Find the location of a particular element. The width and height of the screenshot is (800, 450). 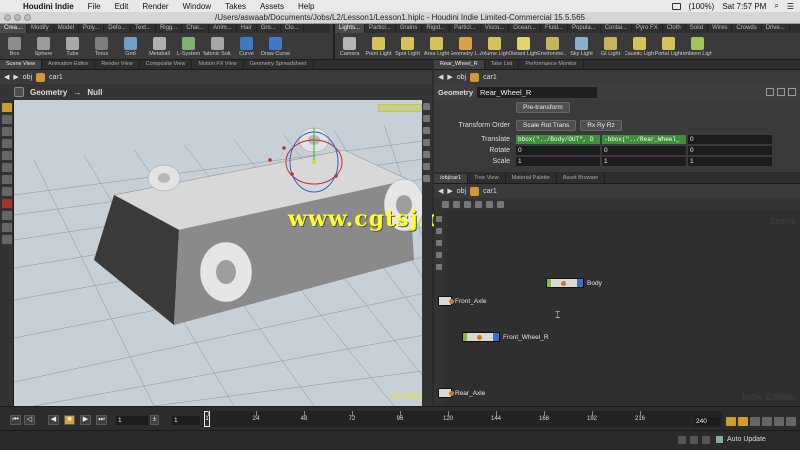

menu-window: Window is located at coordinates (197, 6).